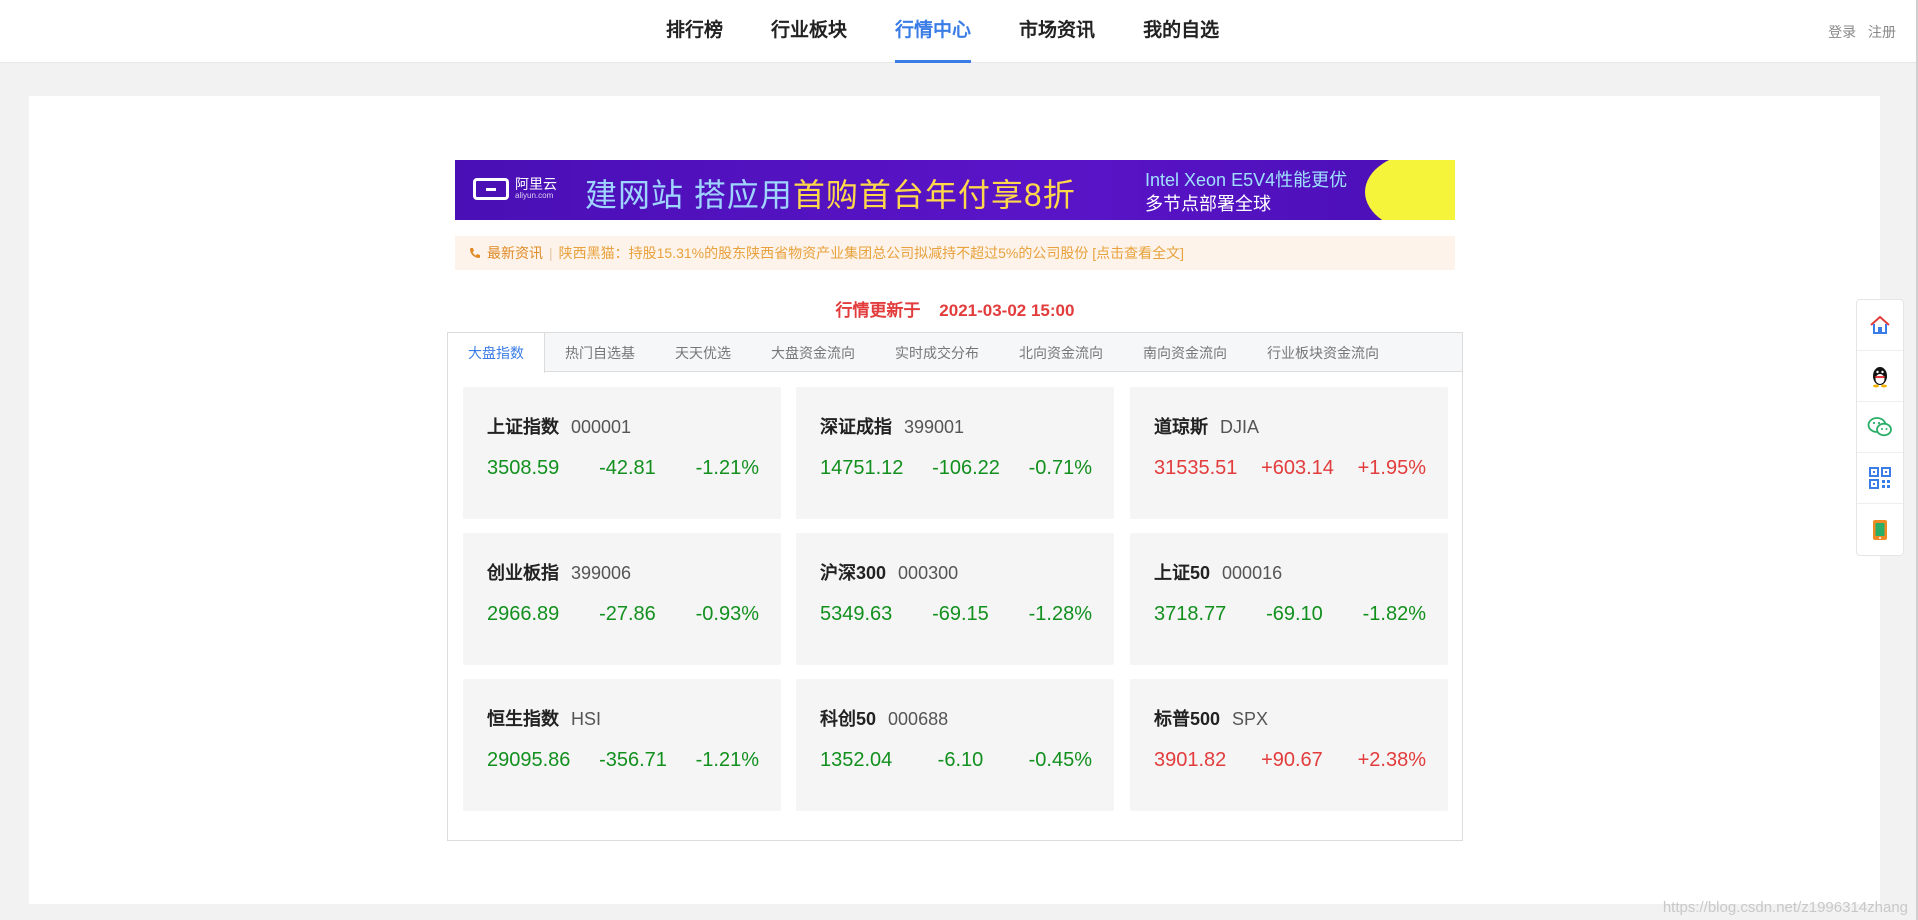 The image size is (1918, 920). What do you see at coordinates (955, 599) in the screenshot?
I see `index-card: 沪深300 000300 5349.63 -69.15 -1.28%` at bounding box center [955, 599].